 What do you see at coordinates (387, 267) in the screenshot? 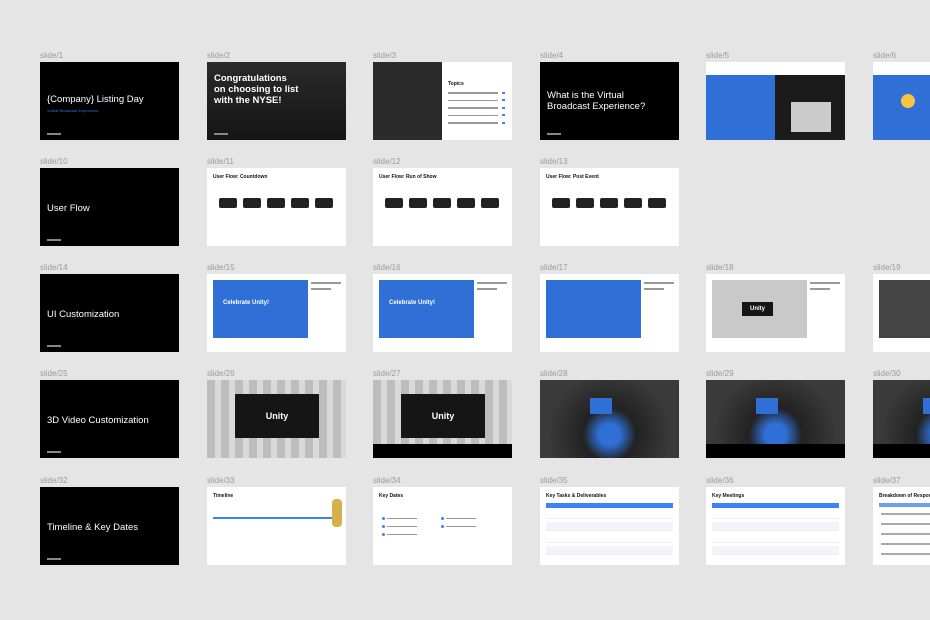
I see `slide-label: slide/16` at bounding box center [387, 267].